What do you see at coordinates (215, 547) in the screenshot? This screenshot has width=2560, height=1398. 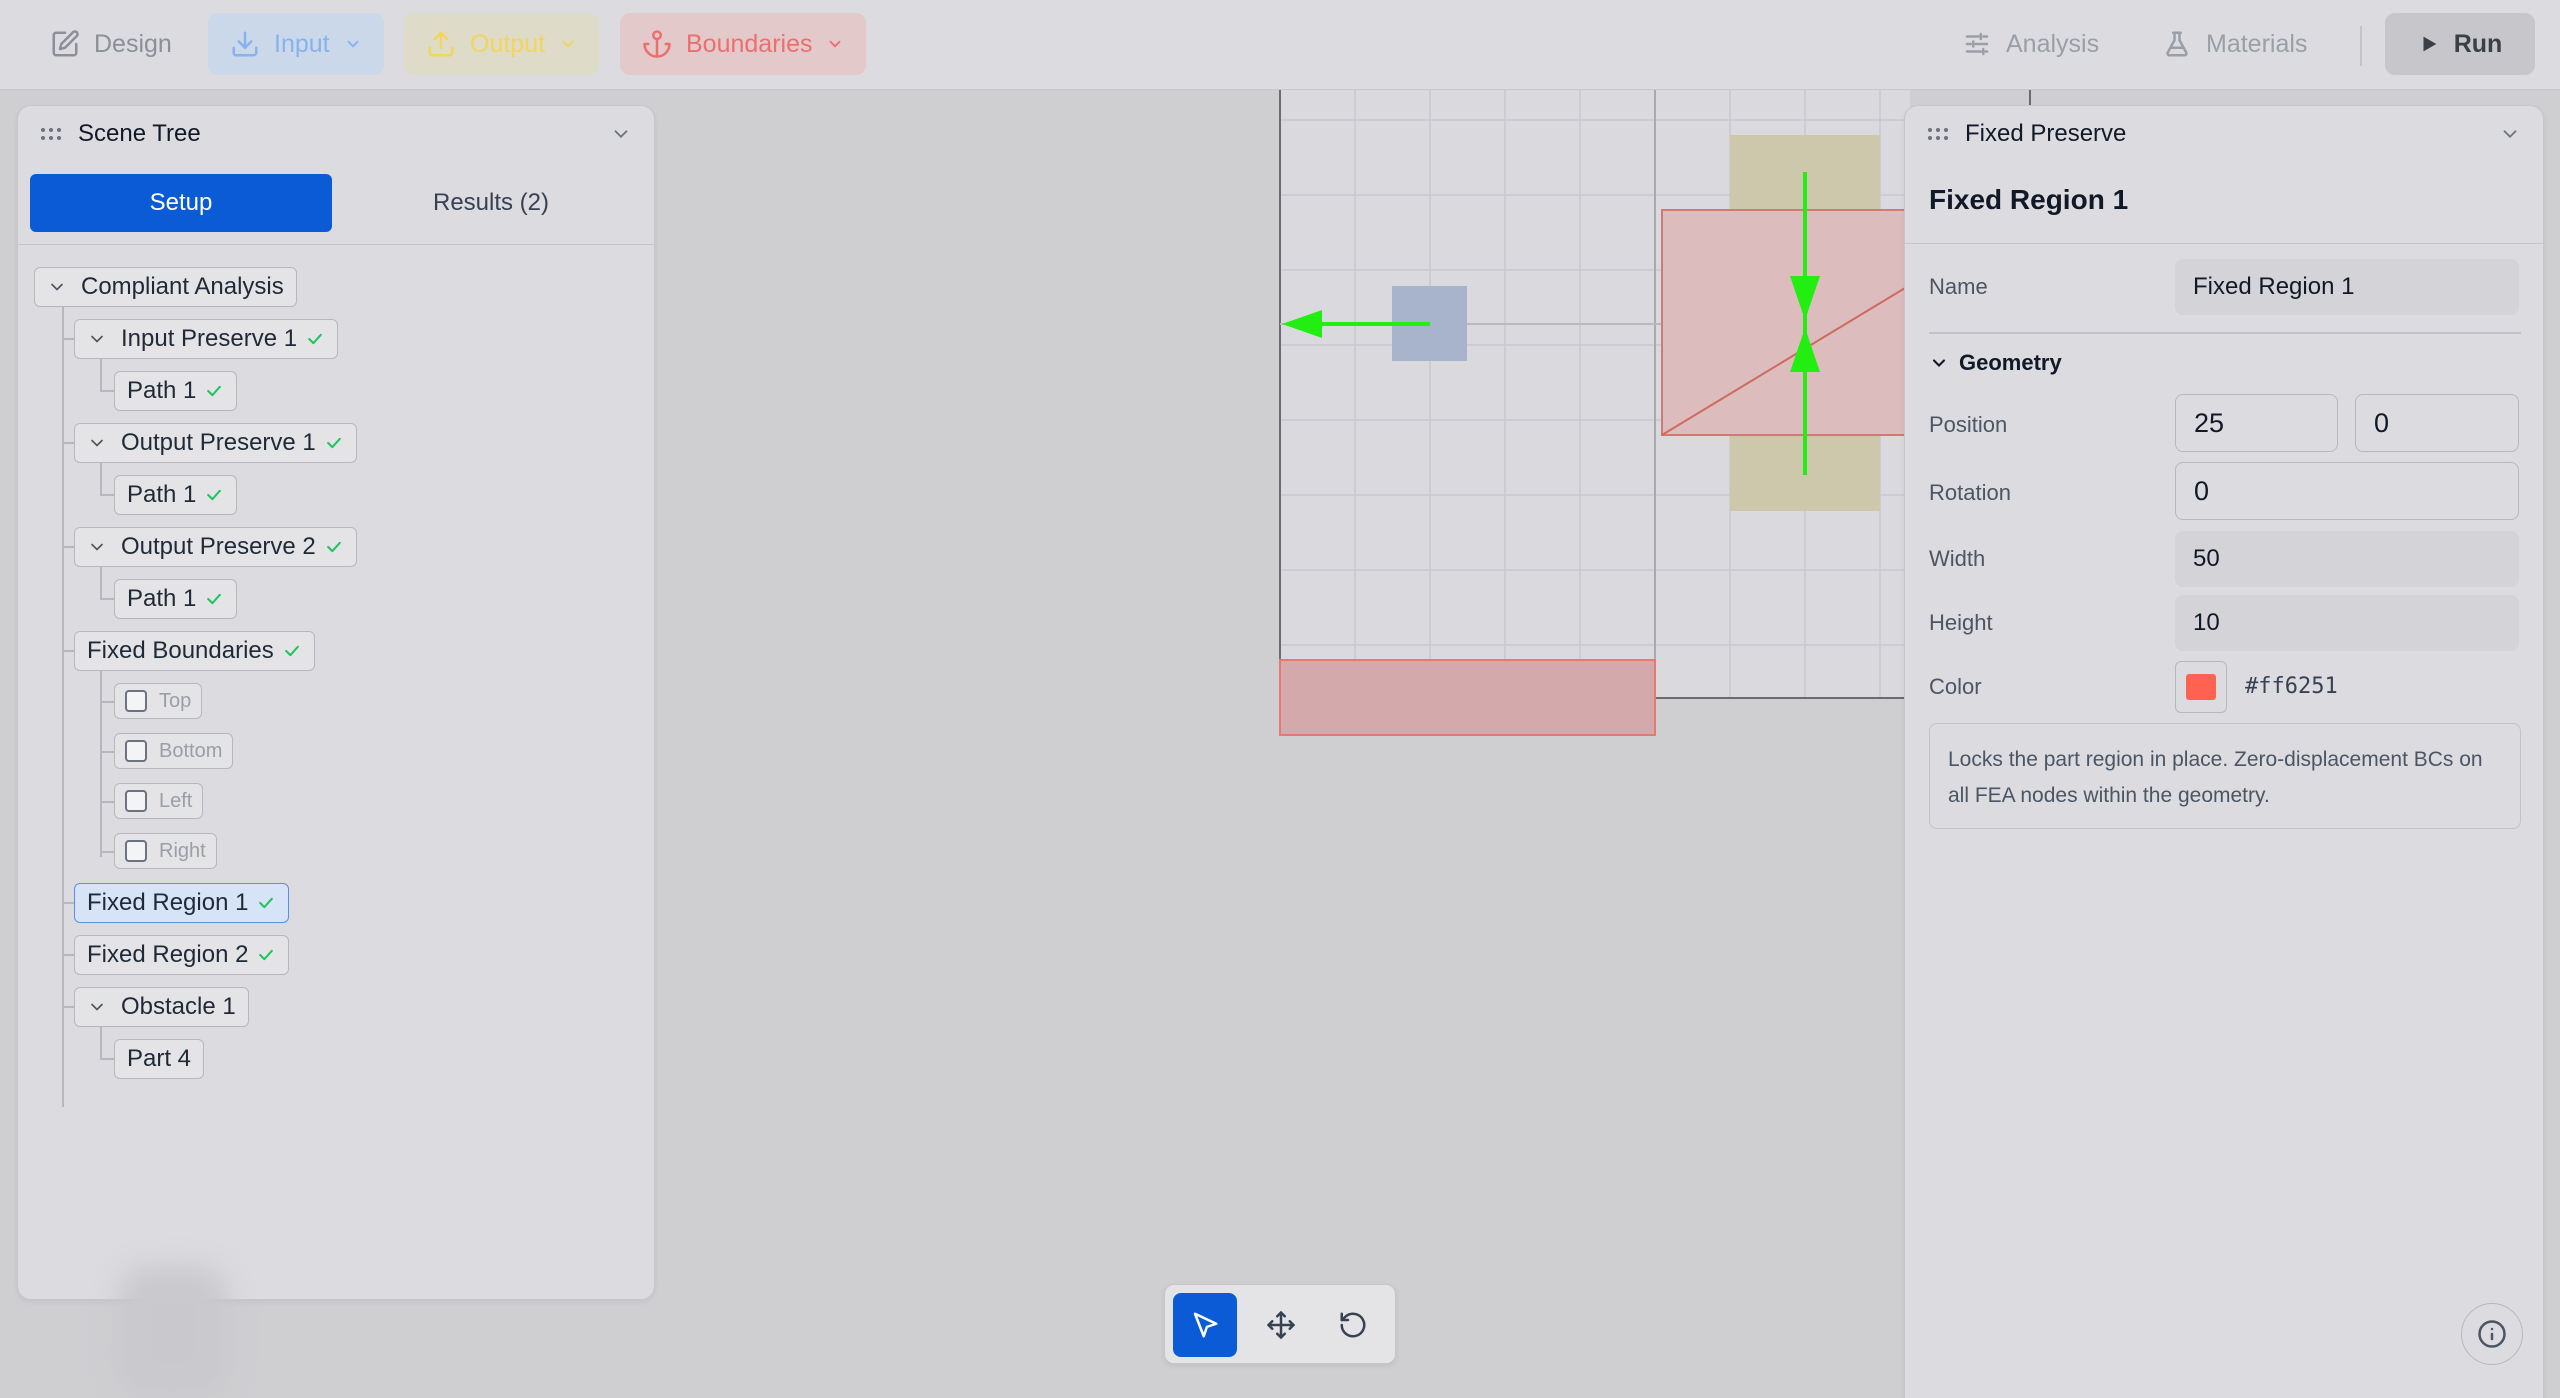 I see `tree-node-output-preserve-2: Output Preserve 2` at bounding box center [215, 547].